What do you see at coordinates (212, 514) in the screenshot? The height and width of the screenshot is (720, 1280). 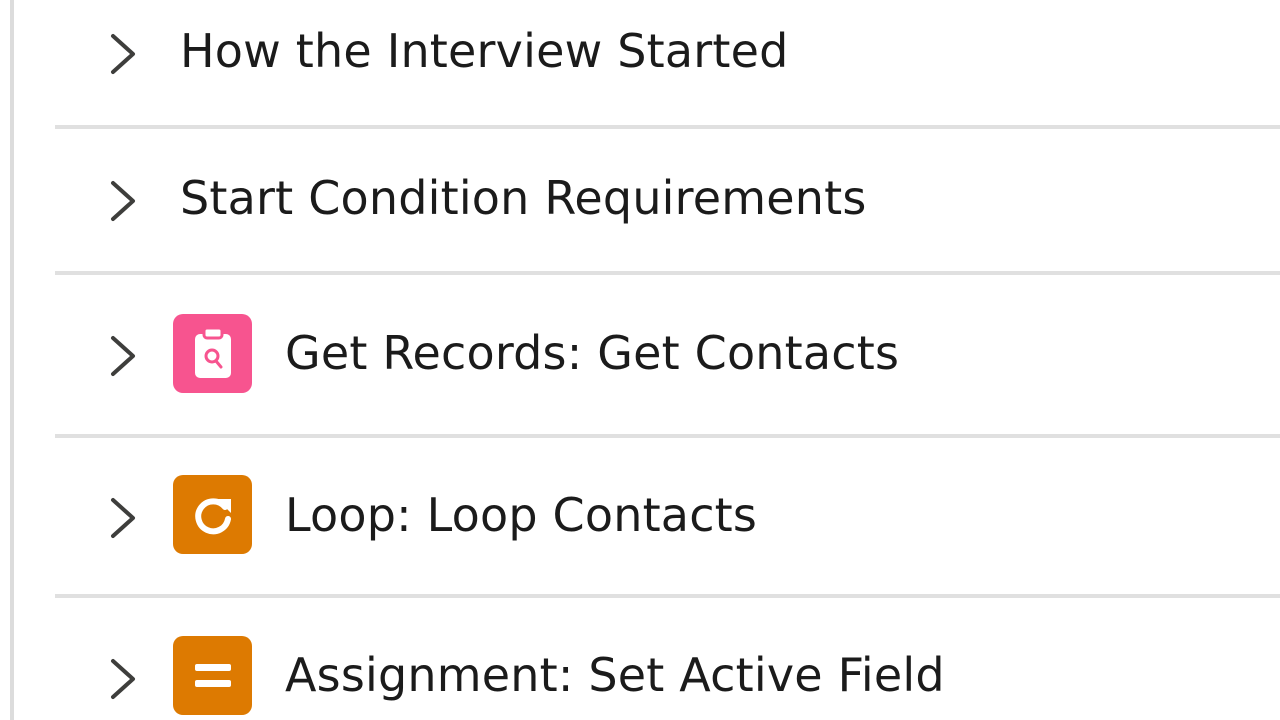 I see `loop-icon` at bounding box center [212, 514].